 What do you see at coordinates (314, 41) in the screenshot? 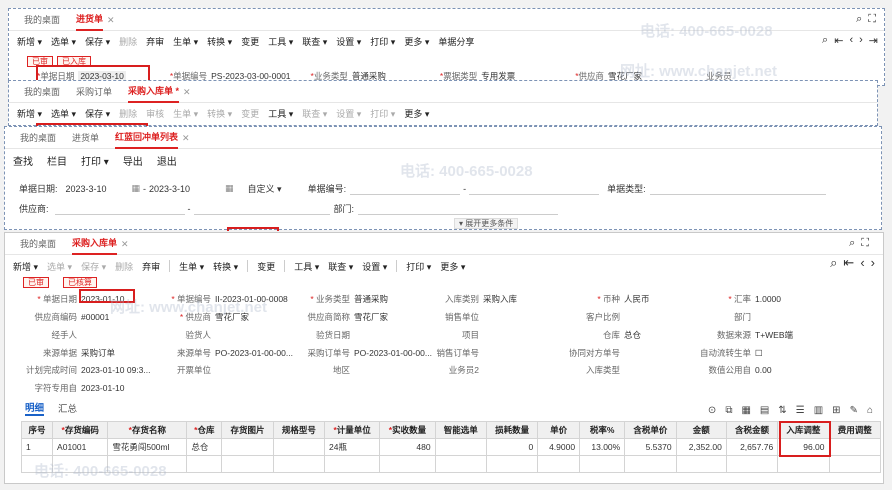
I see `query-button: 联查 ▾` at bounding box center [314, 41].